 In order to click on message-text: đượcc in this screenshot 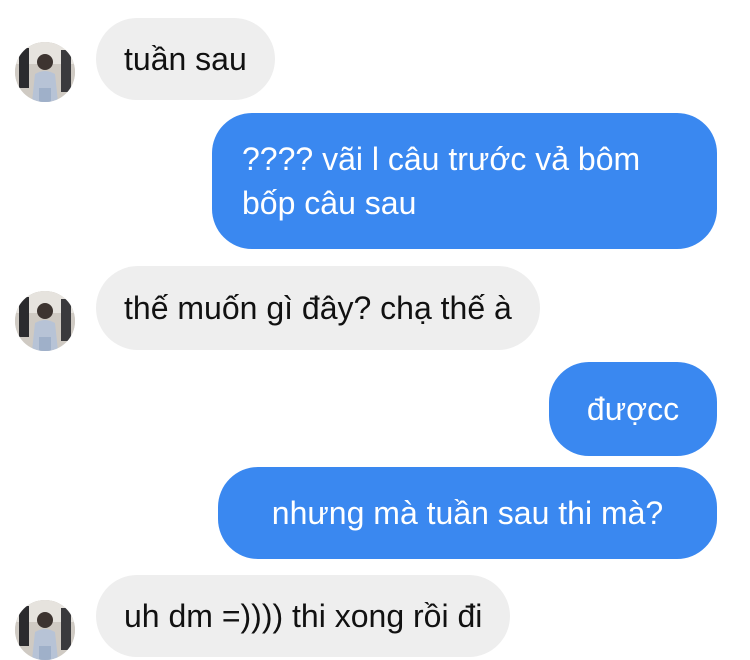, I will do `click(633, 409)`.